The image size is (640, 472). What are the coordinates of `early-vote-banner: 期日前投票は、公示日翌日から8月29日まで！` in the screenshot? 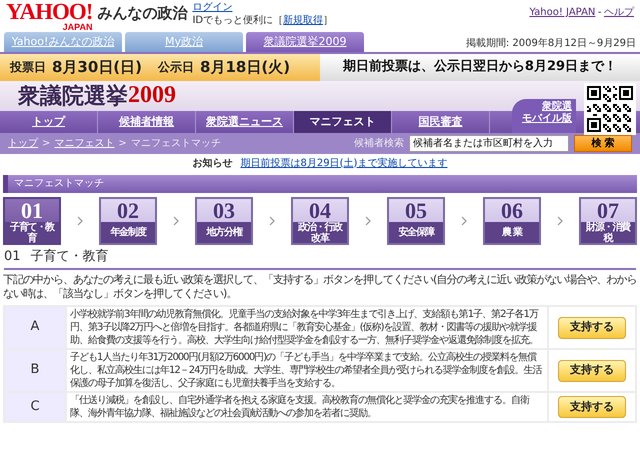 It's located at (480, 67).